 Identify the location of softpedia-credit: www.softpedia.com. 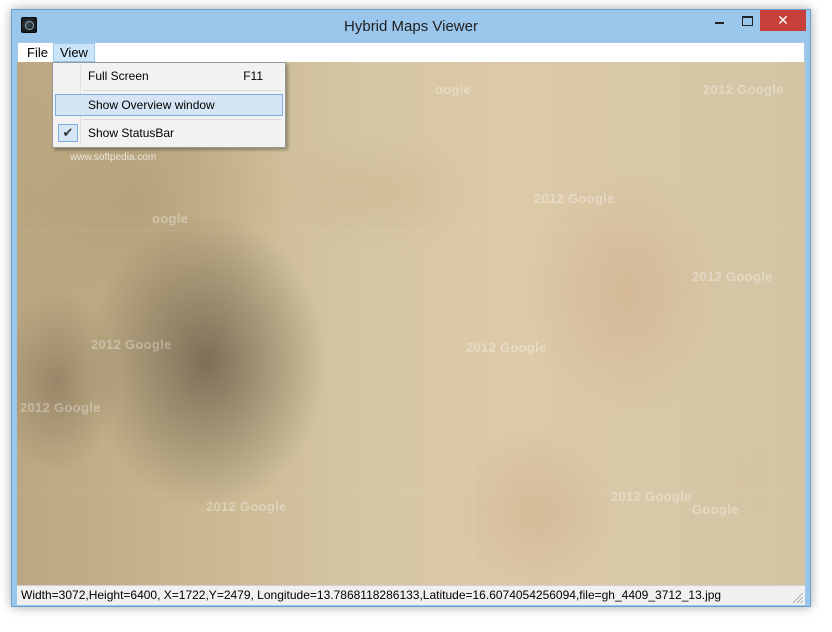
(113, 157).